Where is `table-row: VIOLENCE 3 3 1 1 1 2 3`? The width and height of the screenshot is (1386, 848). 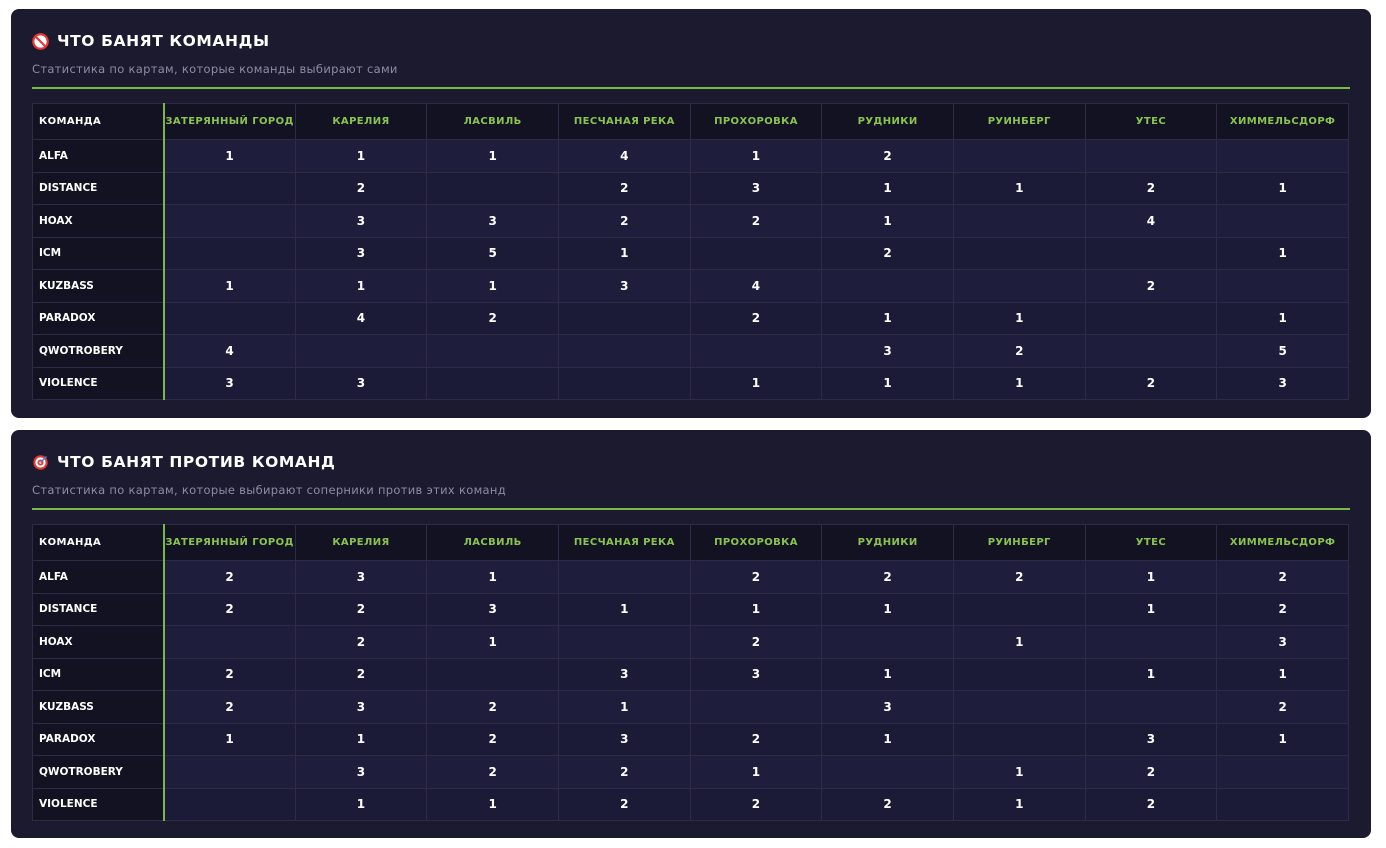
table-row: VIOLENCE 3 3 1 1 1 2 3 is located at coordinates (690, 383).